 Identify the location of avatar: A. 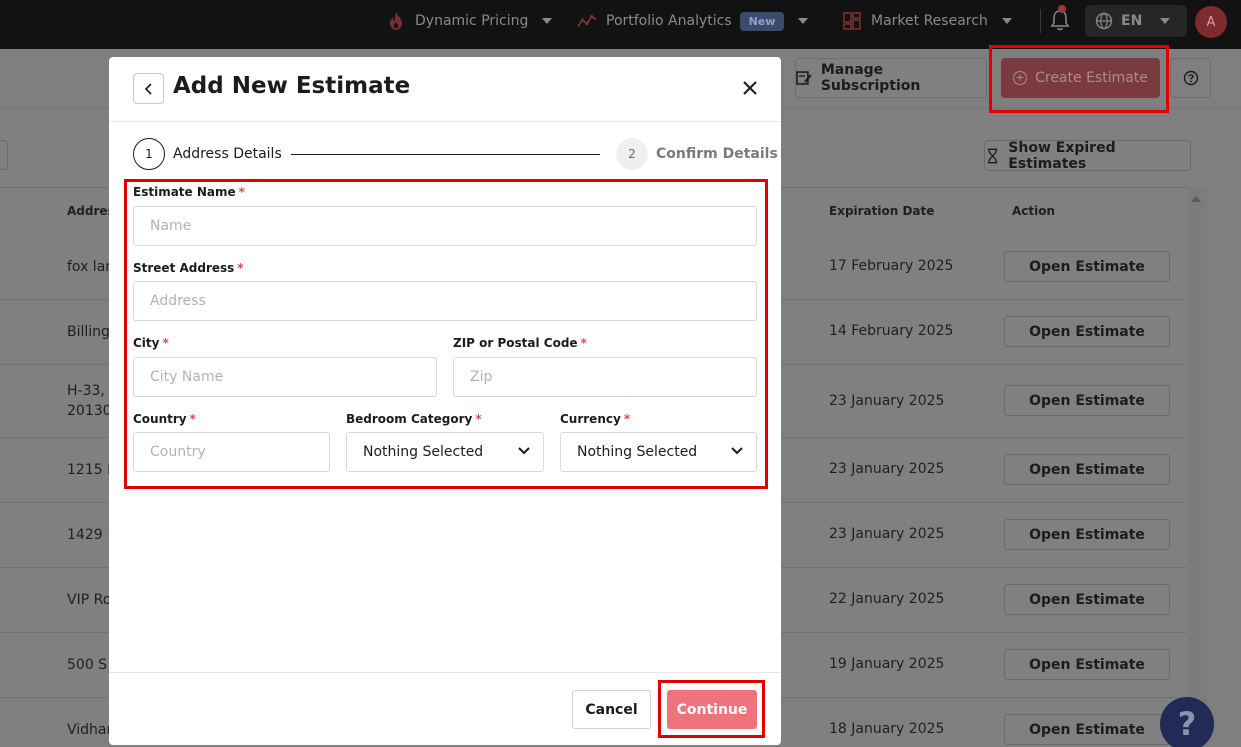
(1211, 22).